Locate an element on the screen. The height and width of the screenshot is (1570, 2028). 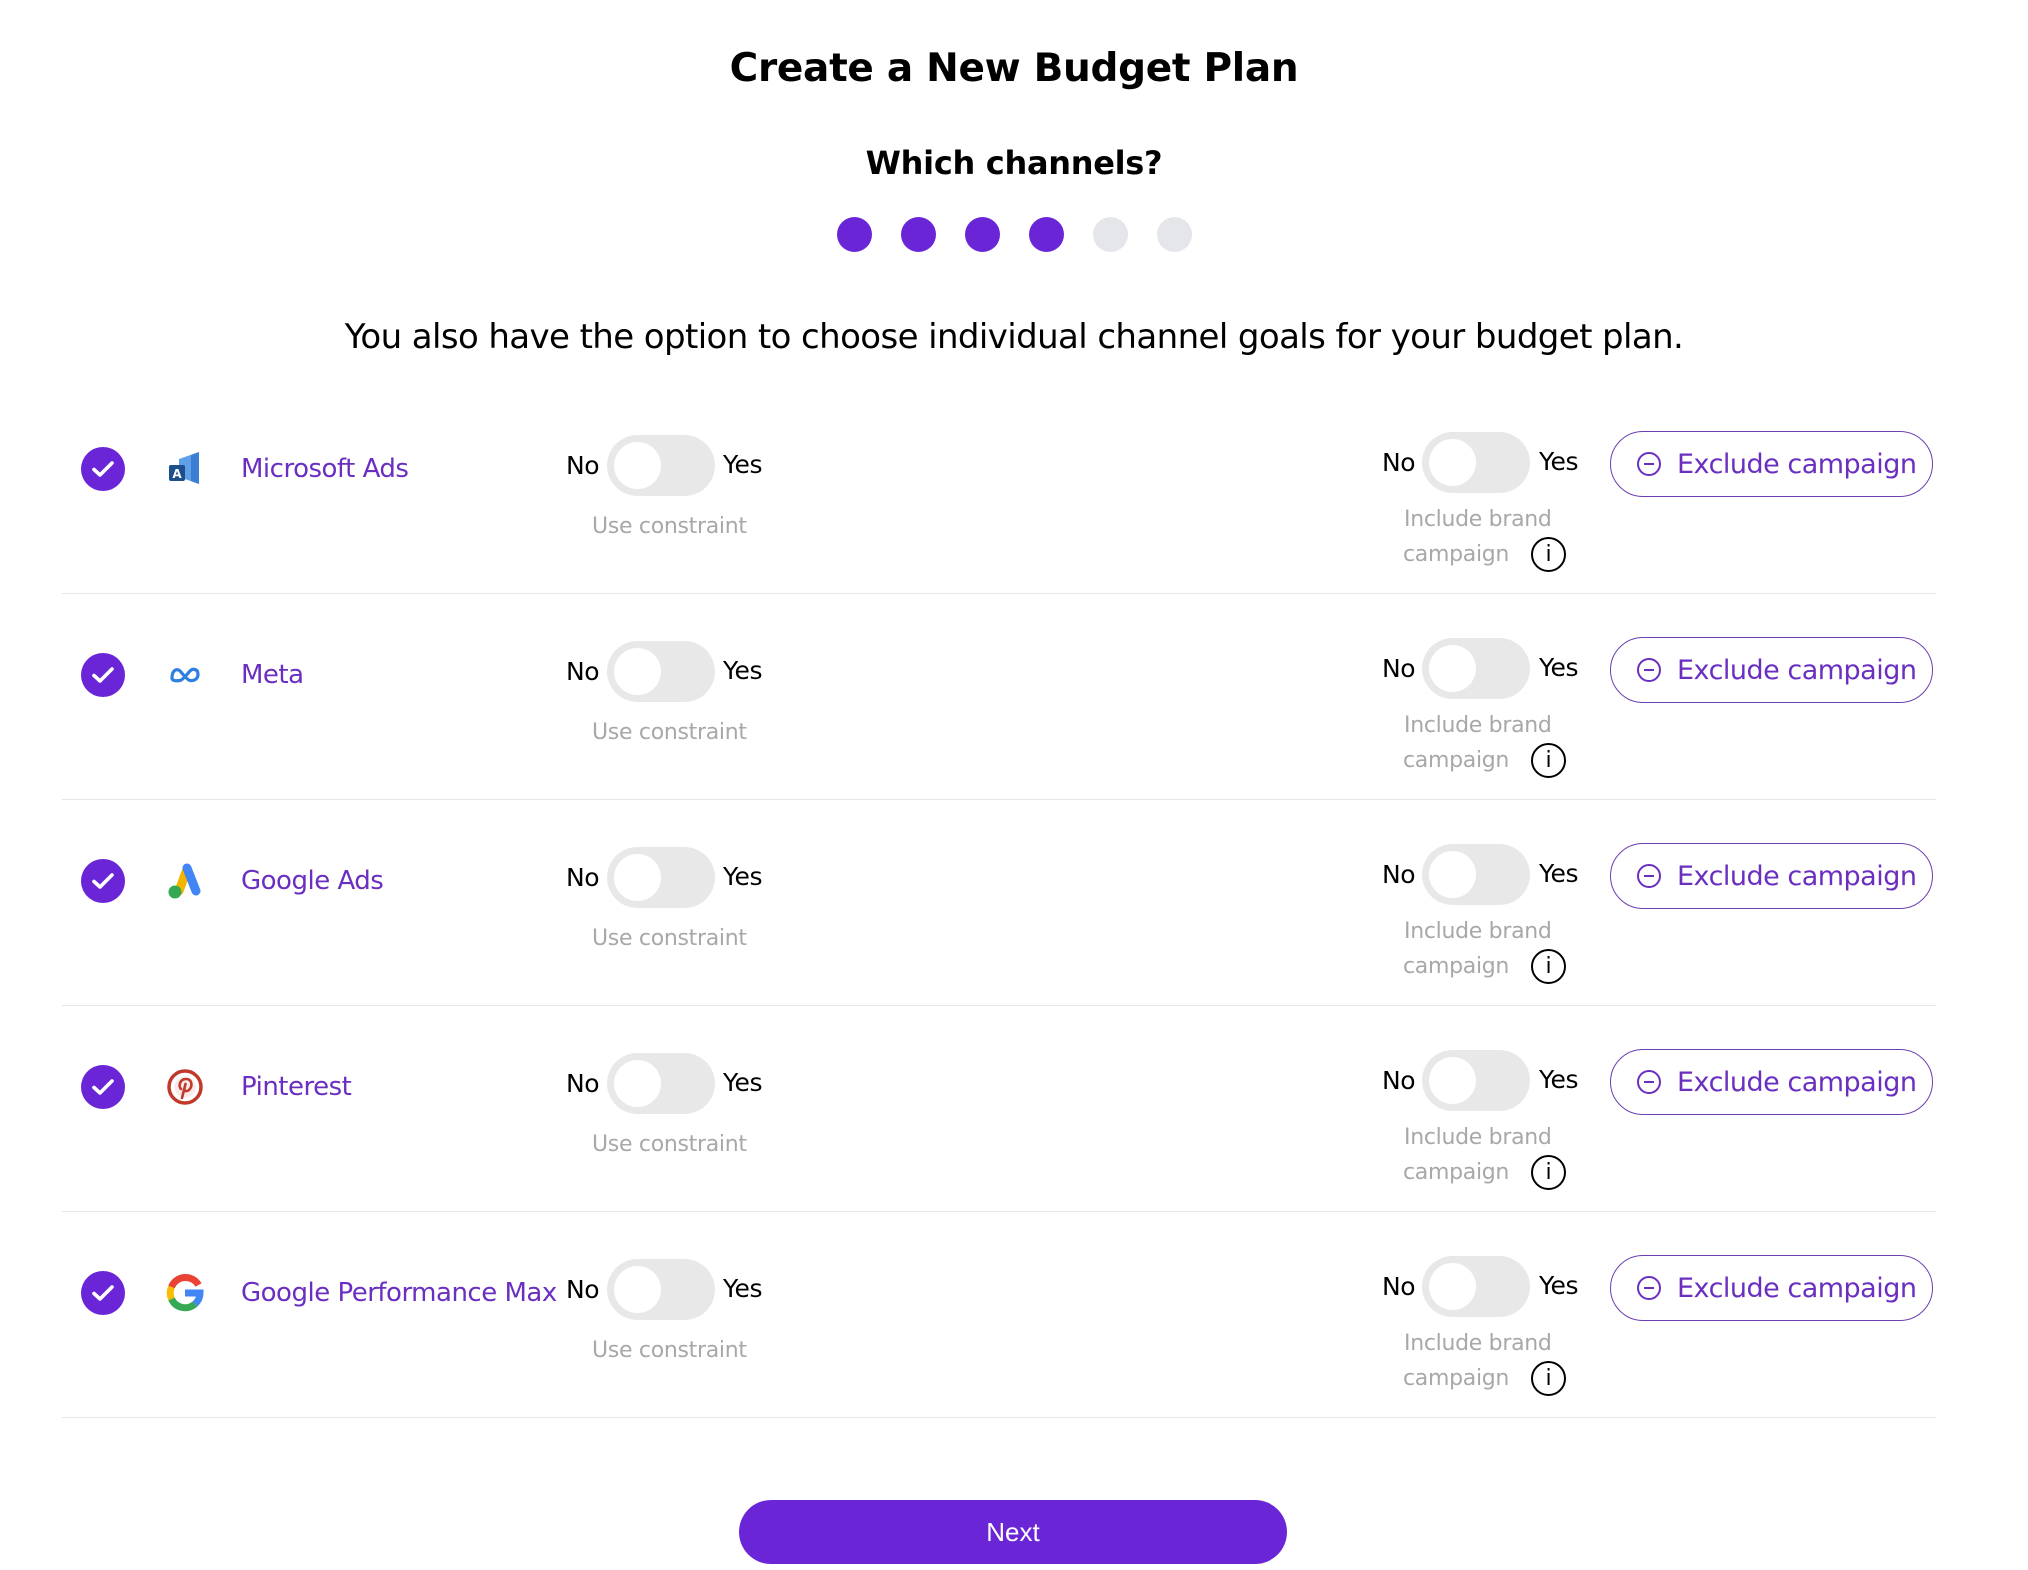
channel-name: Microsoft Ads is located at coordinates (325, 469).